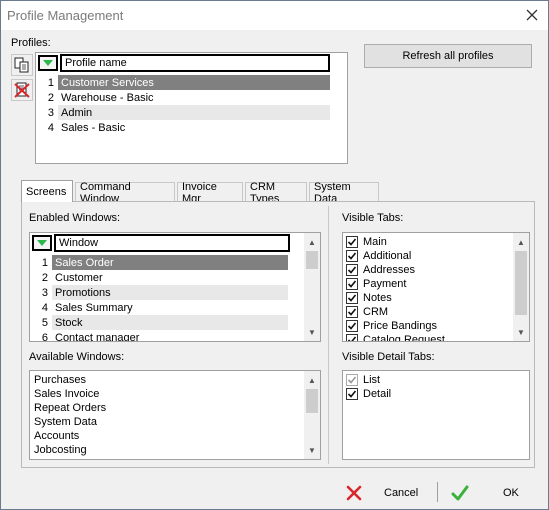 This screenshot has width=549, height=510. Describe the element at coordinates (491, 493) in the screenshot. I see `ok-button: OK` at that location.